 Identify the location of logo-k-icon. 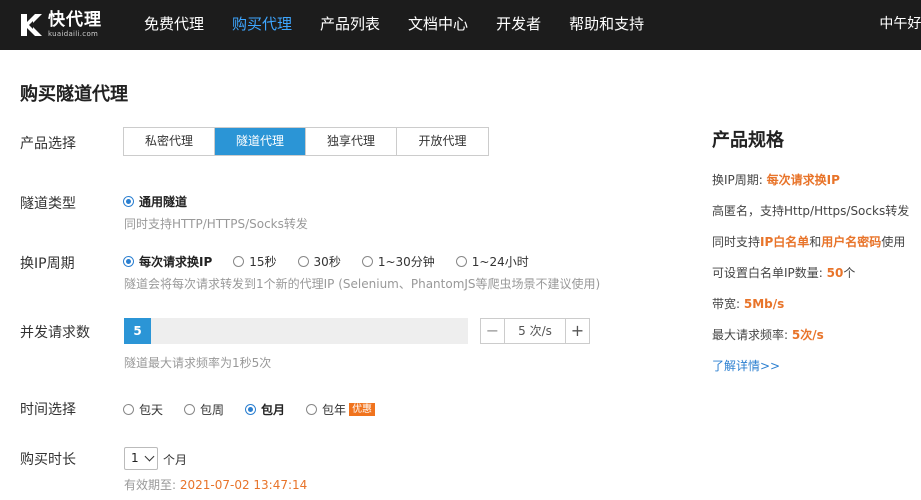
(31, 25).